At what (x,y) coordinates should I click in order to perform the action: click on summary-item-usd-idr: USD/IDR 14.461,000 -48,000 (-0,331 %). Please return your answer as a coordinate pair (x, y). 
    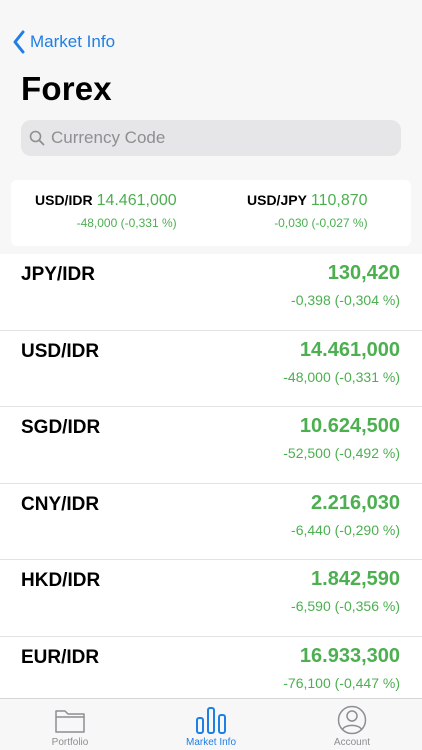
    Looking at the image, I should click on (106, 211).